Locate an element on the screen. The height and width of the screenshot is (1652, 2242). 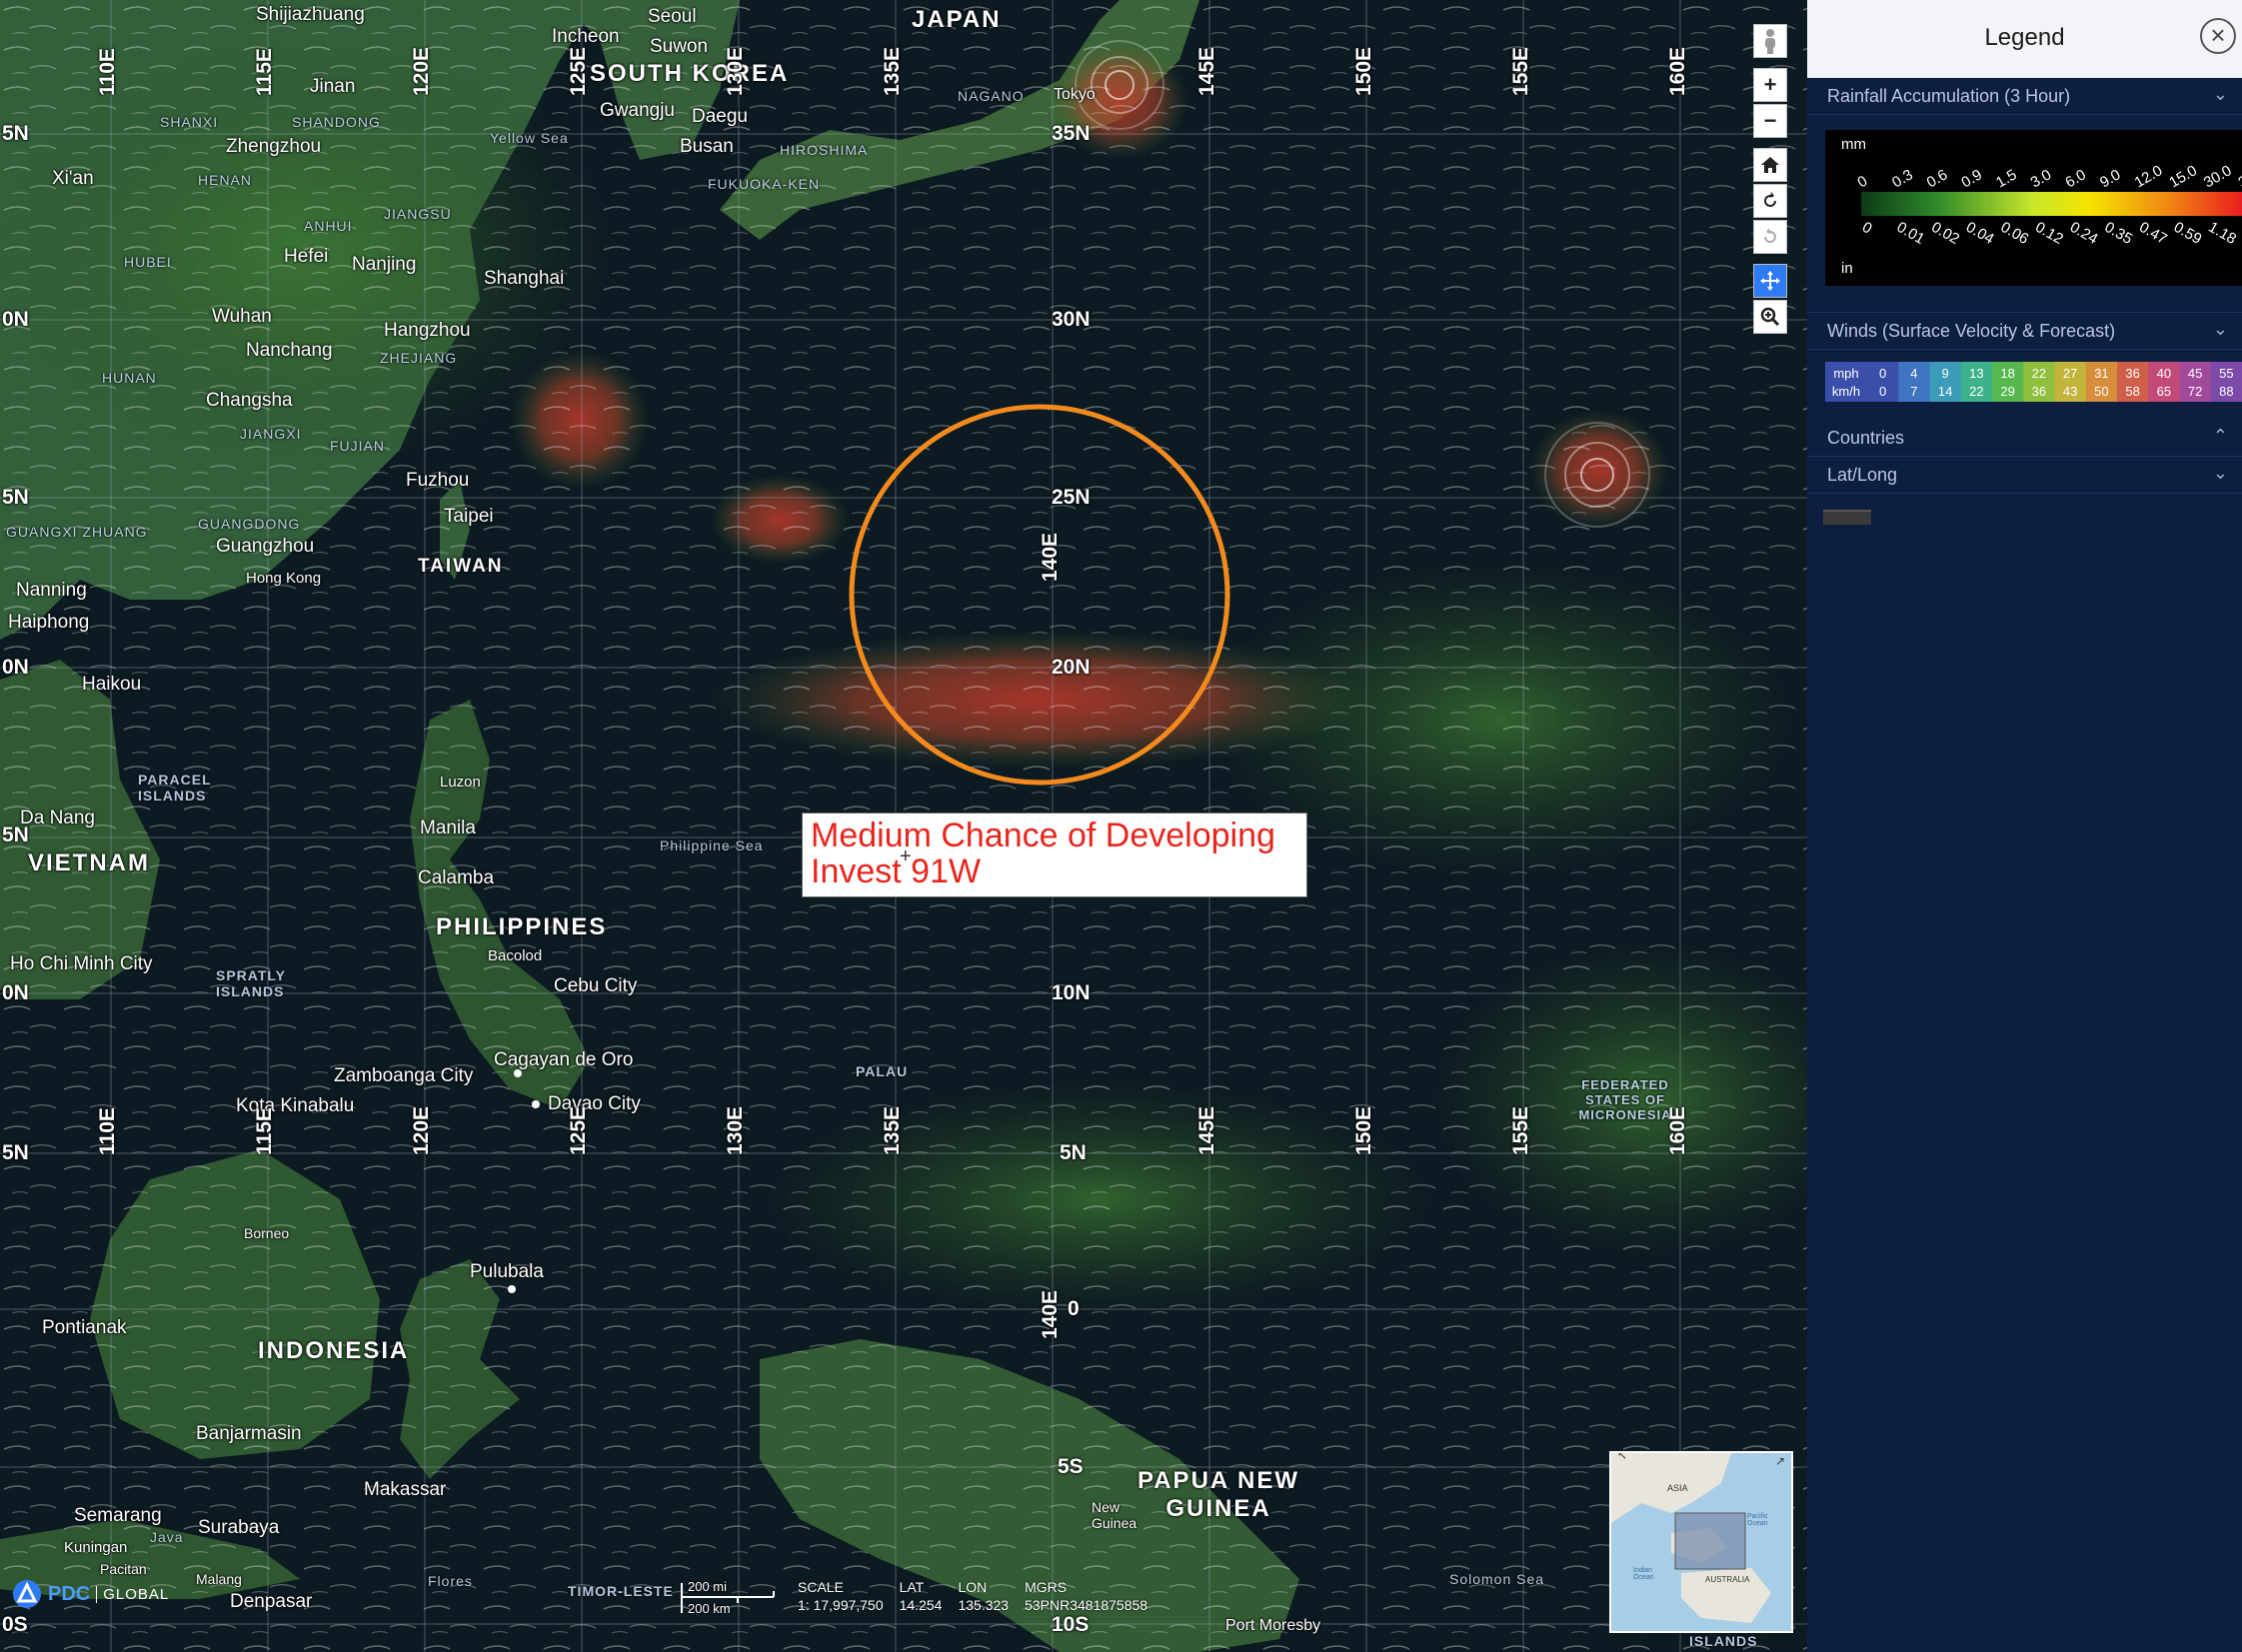
lat-label-center: 30N is located at coordinates (1071, 319).